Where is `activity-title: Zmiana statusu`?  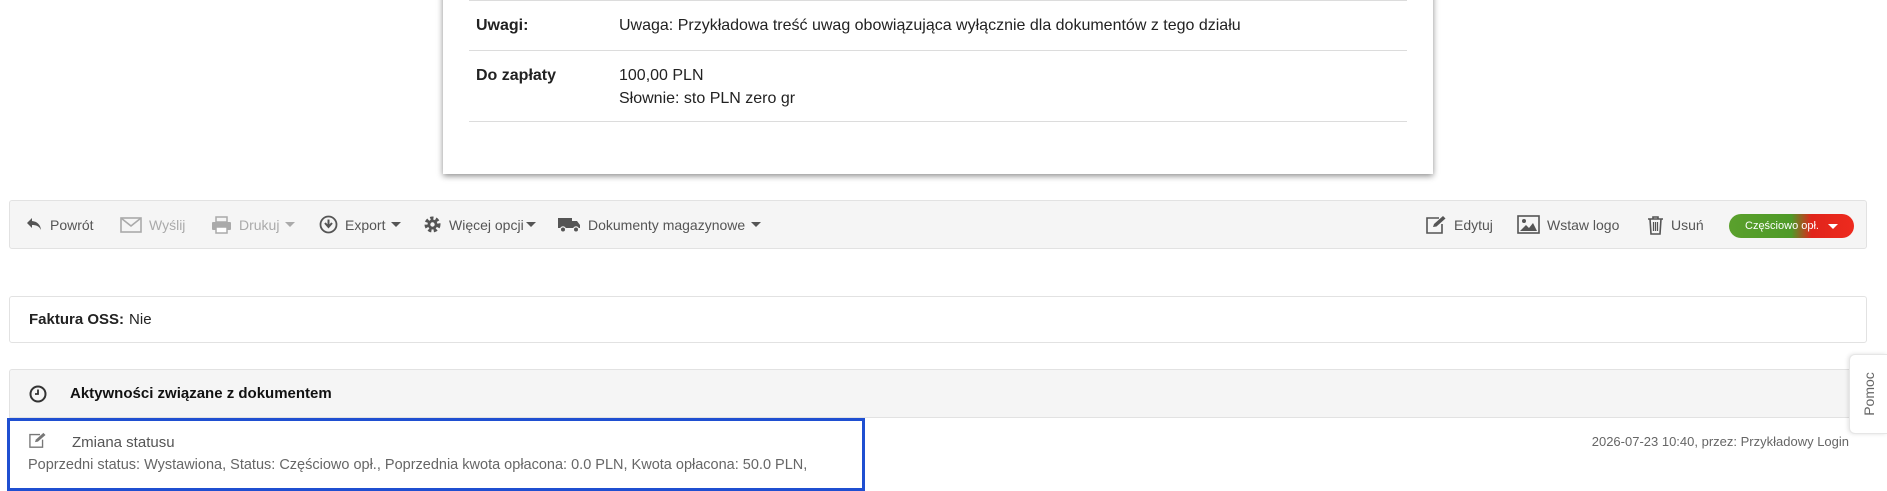
activity-title: Zmiana statusu is located at coordinates (123, 442).